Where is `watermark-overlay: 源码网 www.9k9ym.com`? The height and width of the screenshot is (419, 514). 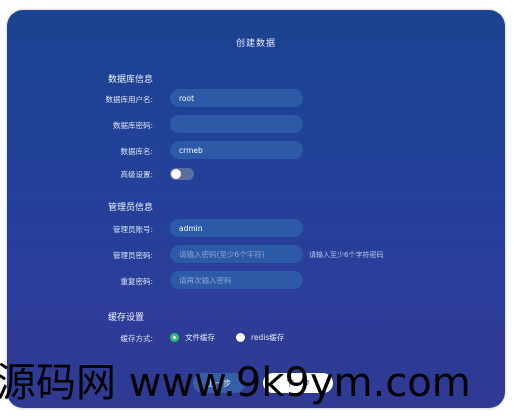
watermark-overlay: 源码网 www.9k9ym.com is located at coordinates (235, 383).